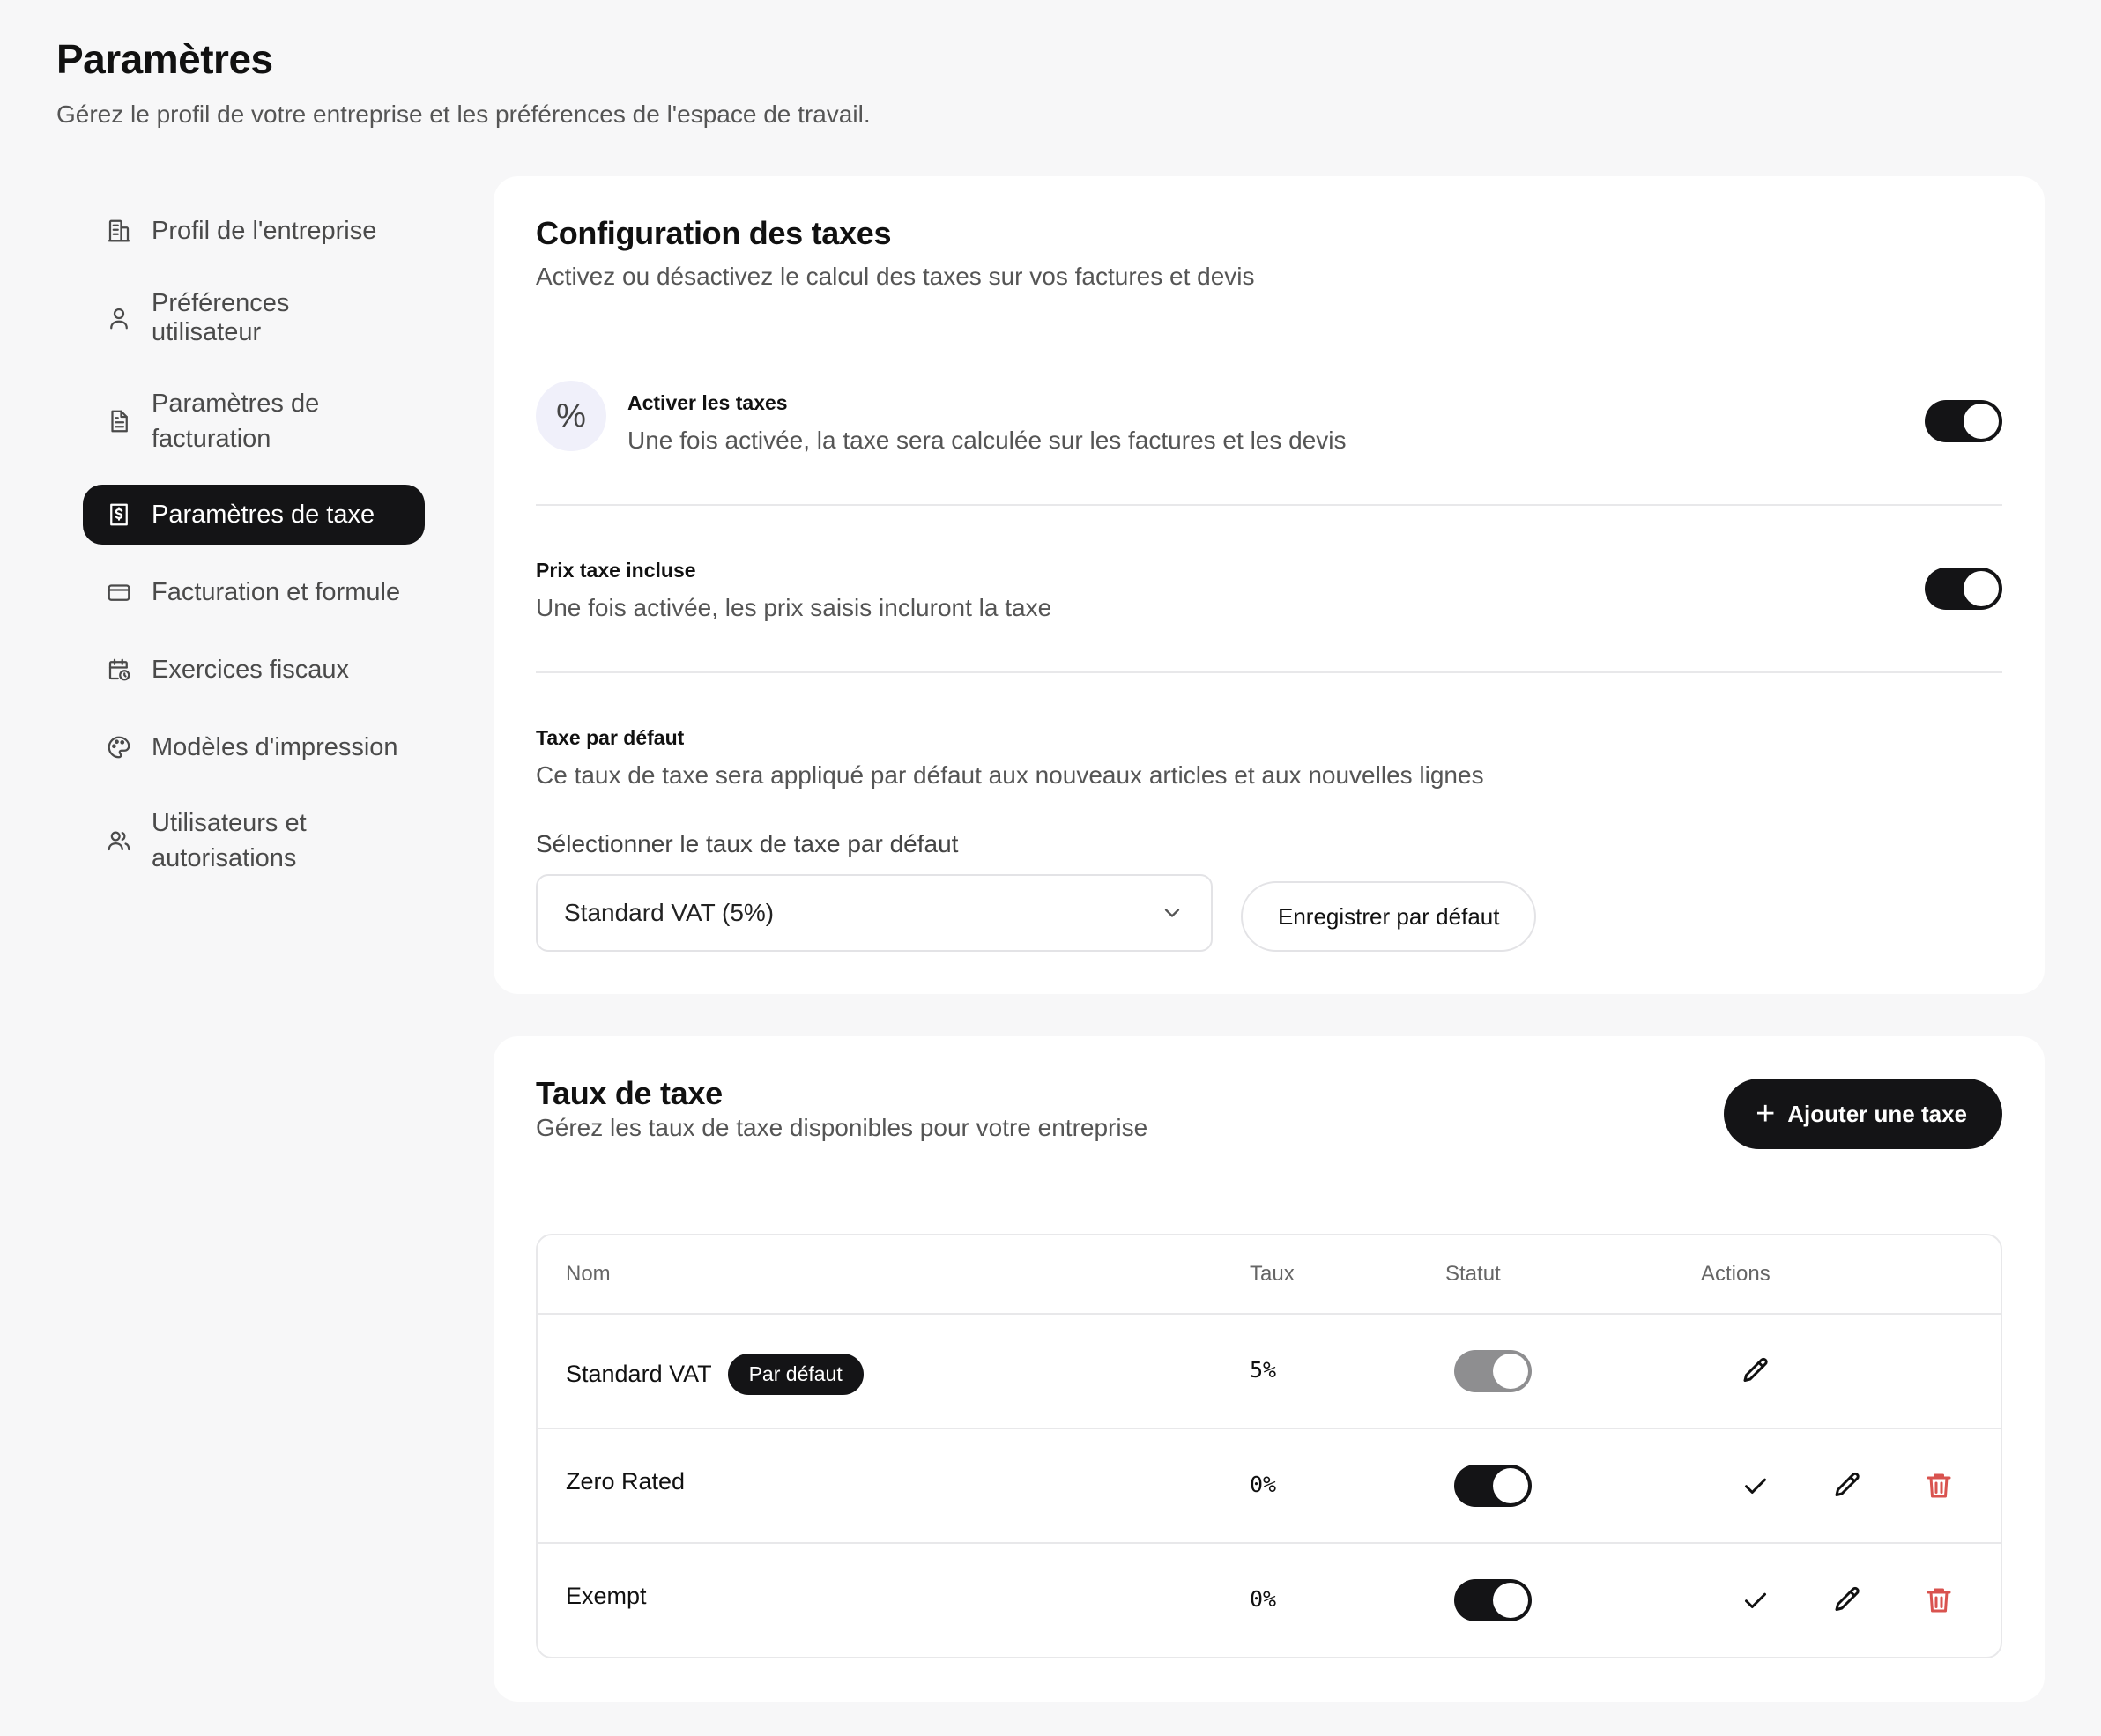 The image size is (2101, 1736). Describe the element at coordinates (251, 669) in the screenshot. I see `sidebar-item-label: Exercices fiscaux` at that location.